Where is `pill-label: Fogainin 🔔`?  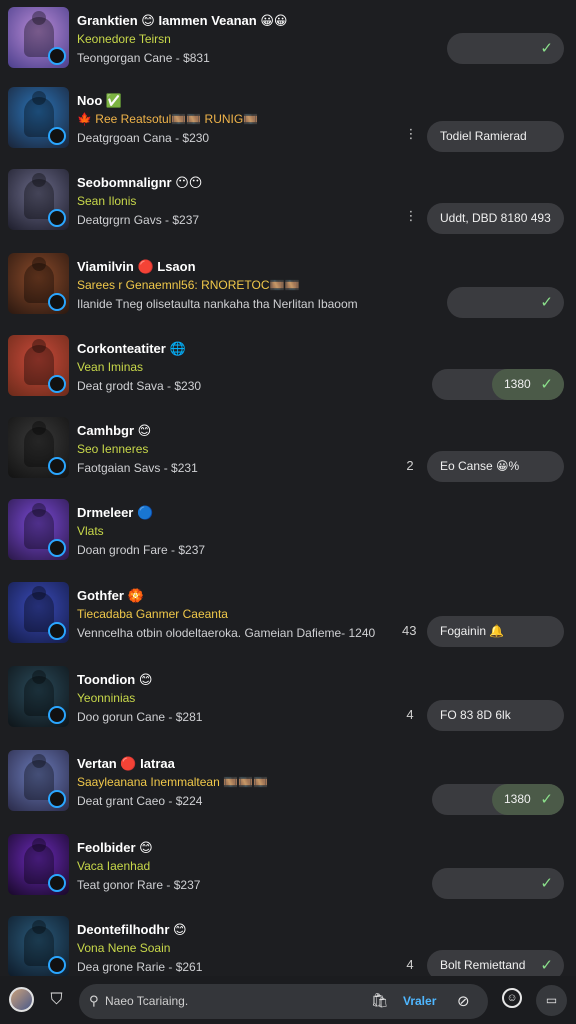
pill-label: Fogainin 🔔 is located at coordinates (472, 631).